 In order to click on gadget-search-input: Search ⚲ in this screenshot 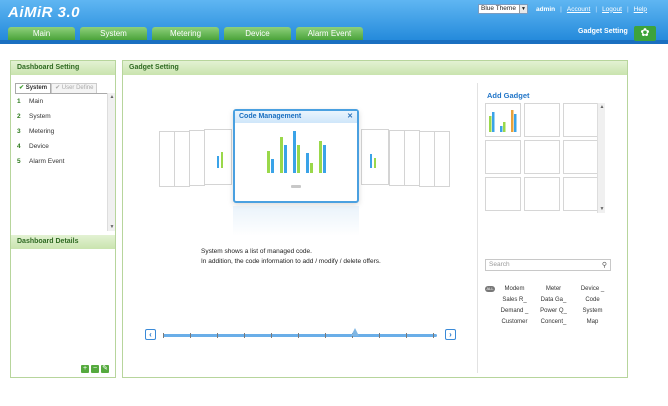, I will do `click(548, 265)`.